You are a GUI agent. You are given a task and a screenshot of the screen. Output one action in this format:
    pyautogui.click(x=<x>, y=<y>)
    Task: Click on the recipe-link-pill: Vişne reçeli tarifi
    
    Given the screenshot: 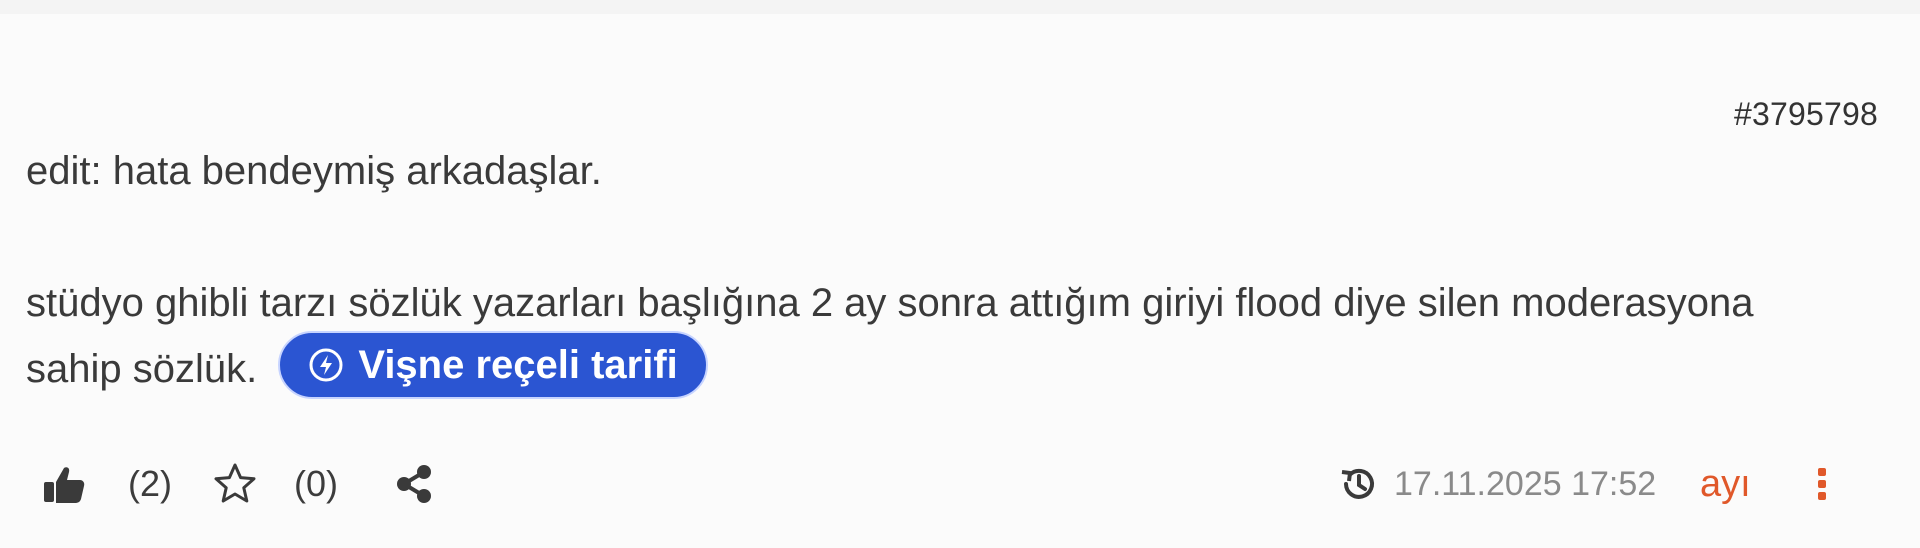 What is the action you would take?
    pyautogui.click(x=493, y=365)
    